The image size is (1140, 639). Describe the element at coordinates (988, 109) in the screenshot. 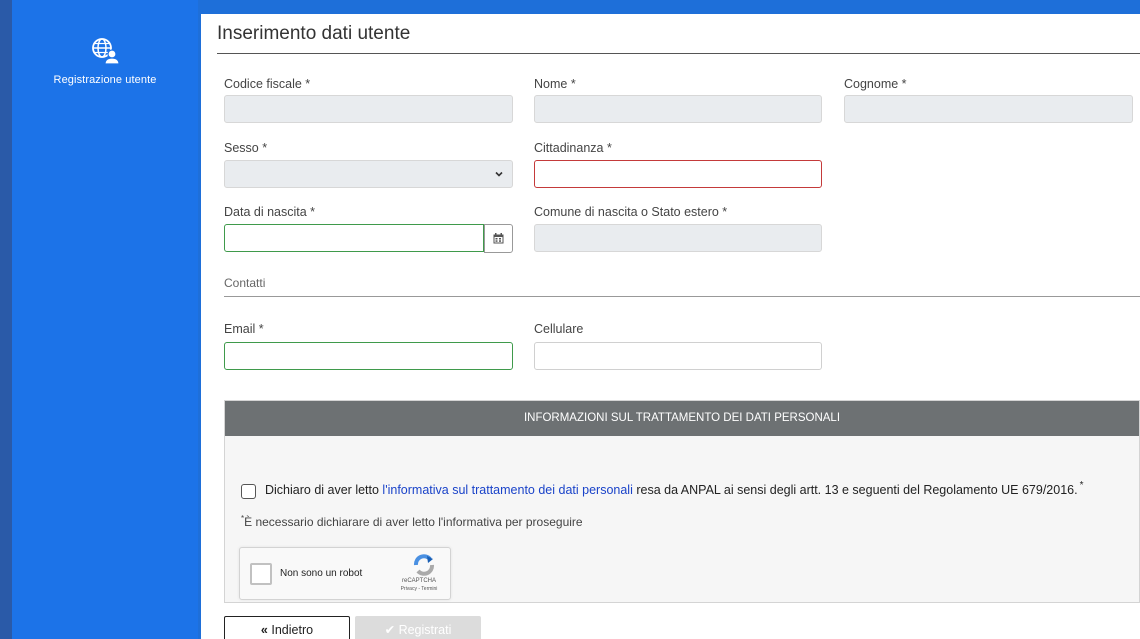

I see `cognome-input` at that location.